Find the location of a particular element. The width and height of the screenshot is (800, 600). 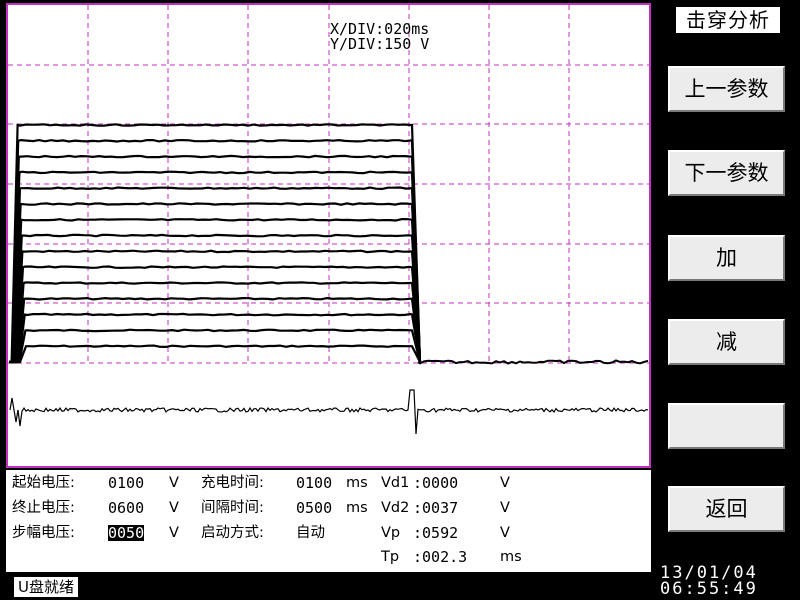

vd1-label: Vd1 is located at coordinates (395, 483).